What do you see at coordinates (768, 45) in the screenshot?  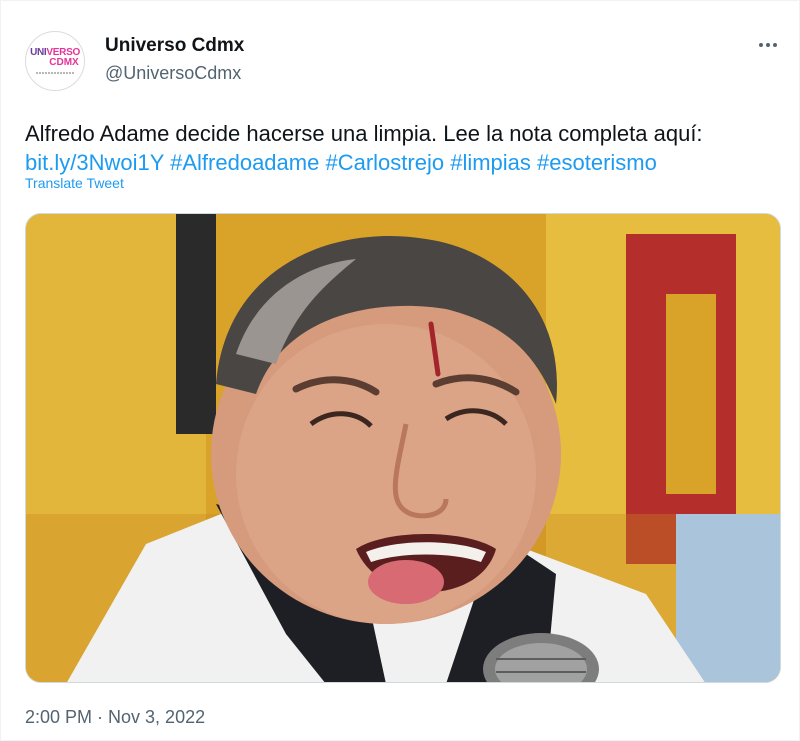 I see `more-horizontal-icon` at bounding box center [768, 45].